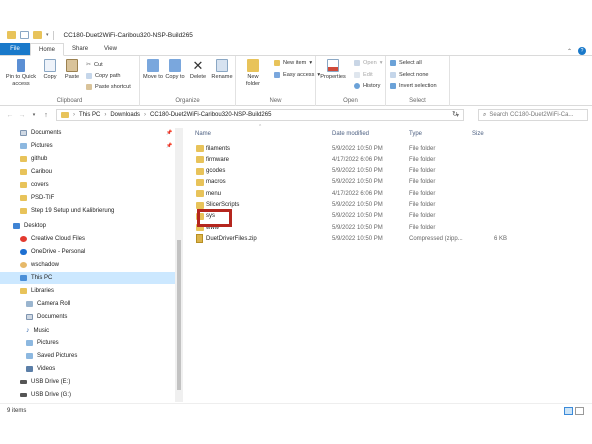 The height and width of the screenshot is (444, 592). What do you see at coordinates (417, 101) in the screenshot?
I see `select-group-label: Select` at bounding box center [417, 101].